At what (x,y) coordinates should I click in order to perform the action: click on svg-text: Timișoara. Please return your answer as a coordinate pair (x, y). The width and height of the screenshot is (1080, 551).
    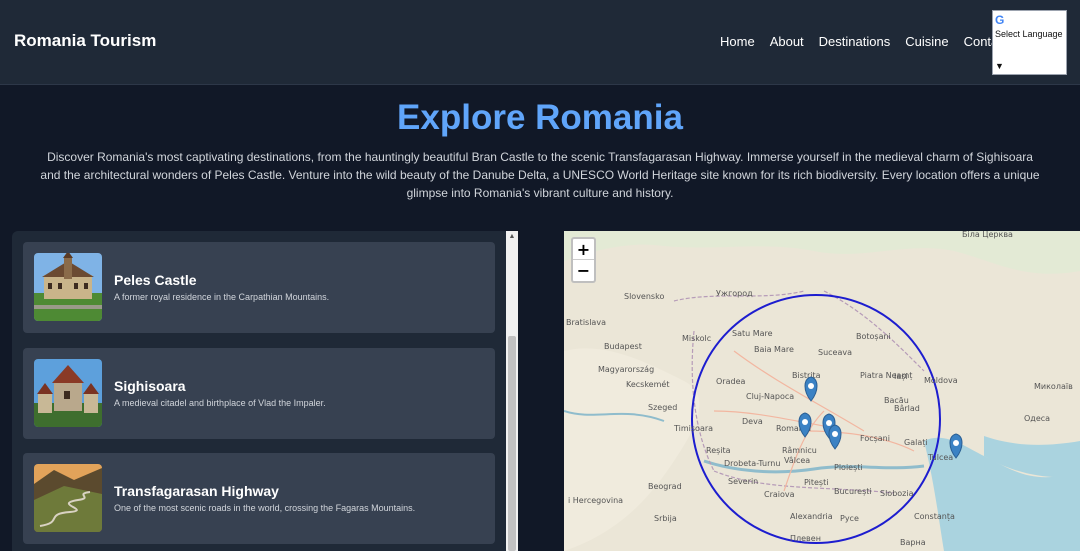
    Looking at the image, I should click on (693, 429).